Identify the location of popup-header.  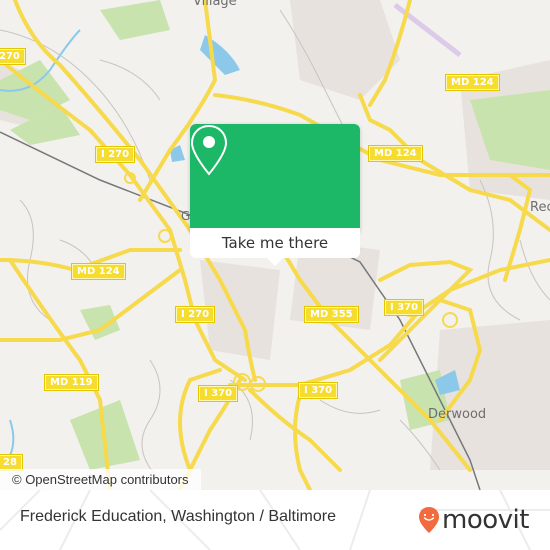
(275, 176).